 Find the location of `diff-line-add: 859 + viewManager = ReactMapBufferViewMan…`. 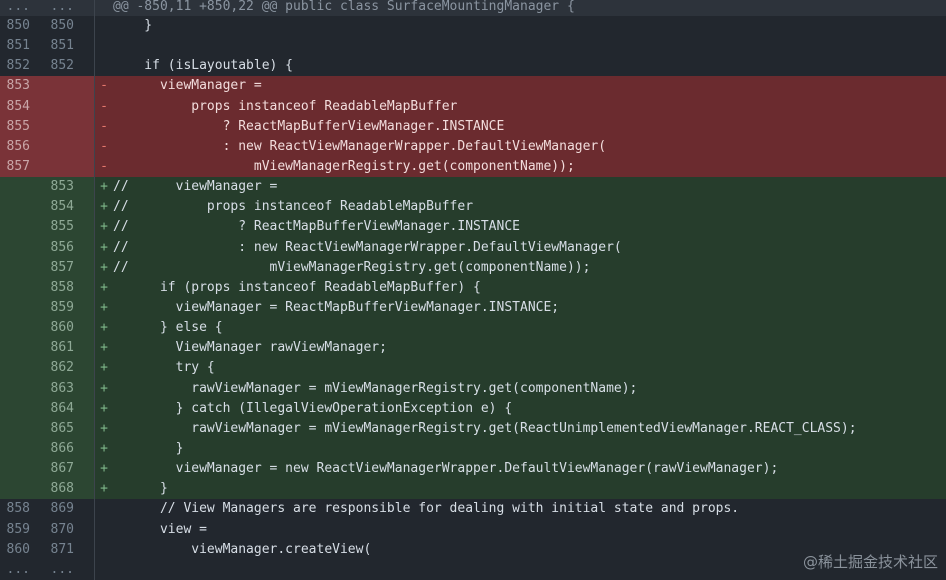

diff-line-add: 859 + viewManager = ReactMapBufferViewMan… is located at coordinates (473, 308).